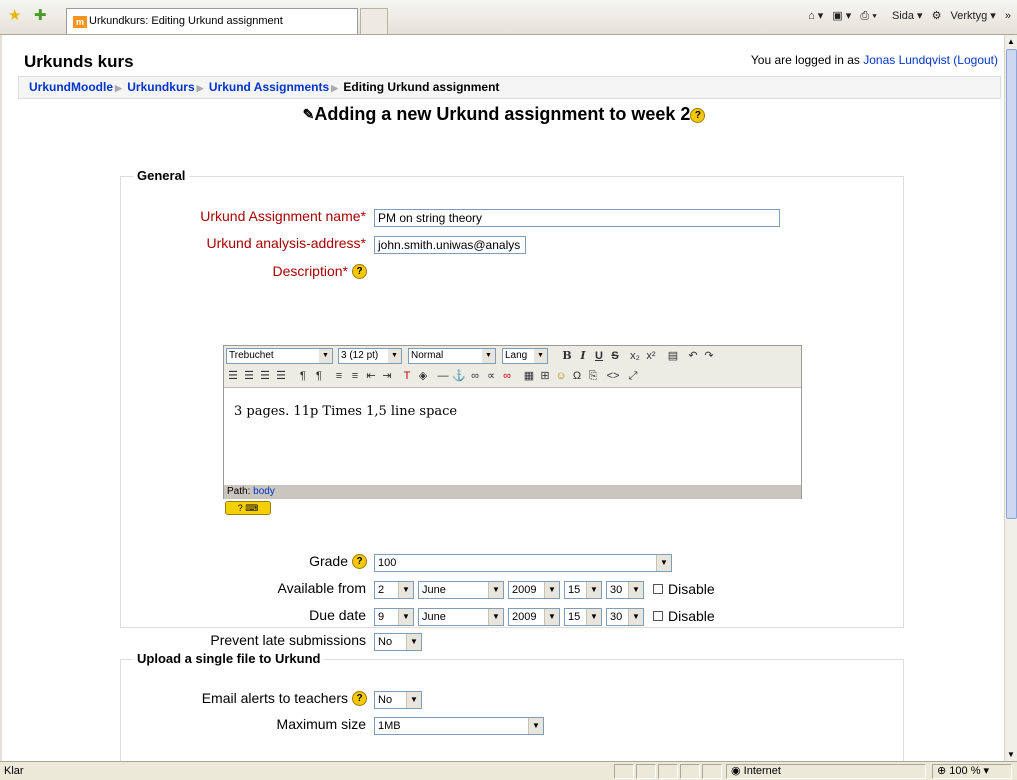 Image resolution: width=1017 pixels, height=780 pixels. I want to click on table-icon: ⊞, so click(545, 376).